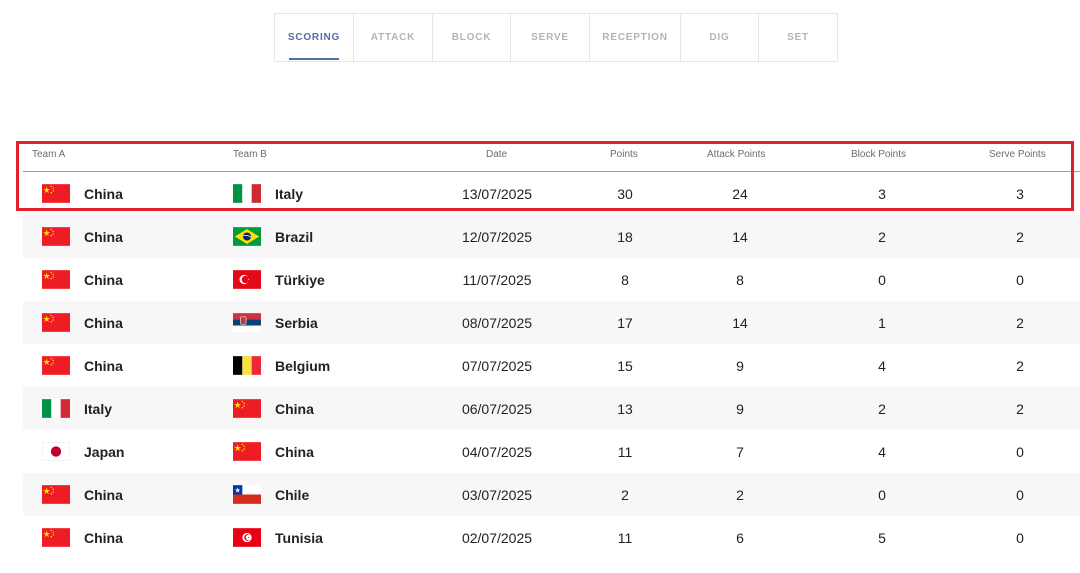 The width and height of the screenshot is (1080, 573). Describe the element at coordinates (56, 451) in the screenshot. I see `japan-flag-icon` at that location.